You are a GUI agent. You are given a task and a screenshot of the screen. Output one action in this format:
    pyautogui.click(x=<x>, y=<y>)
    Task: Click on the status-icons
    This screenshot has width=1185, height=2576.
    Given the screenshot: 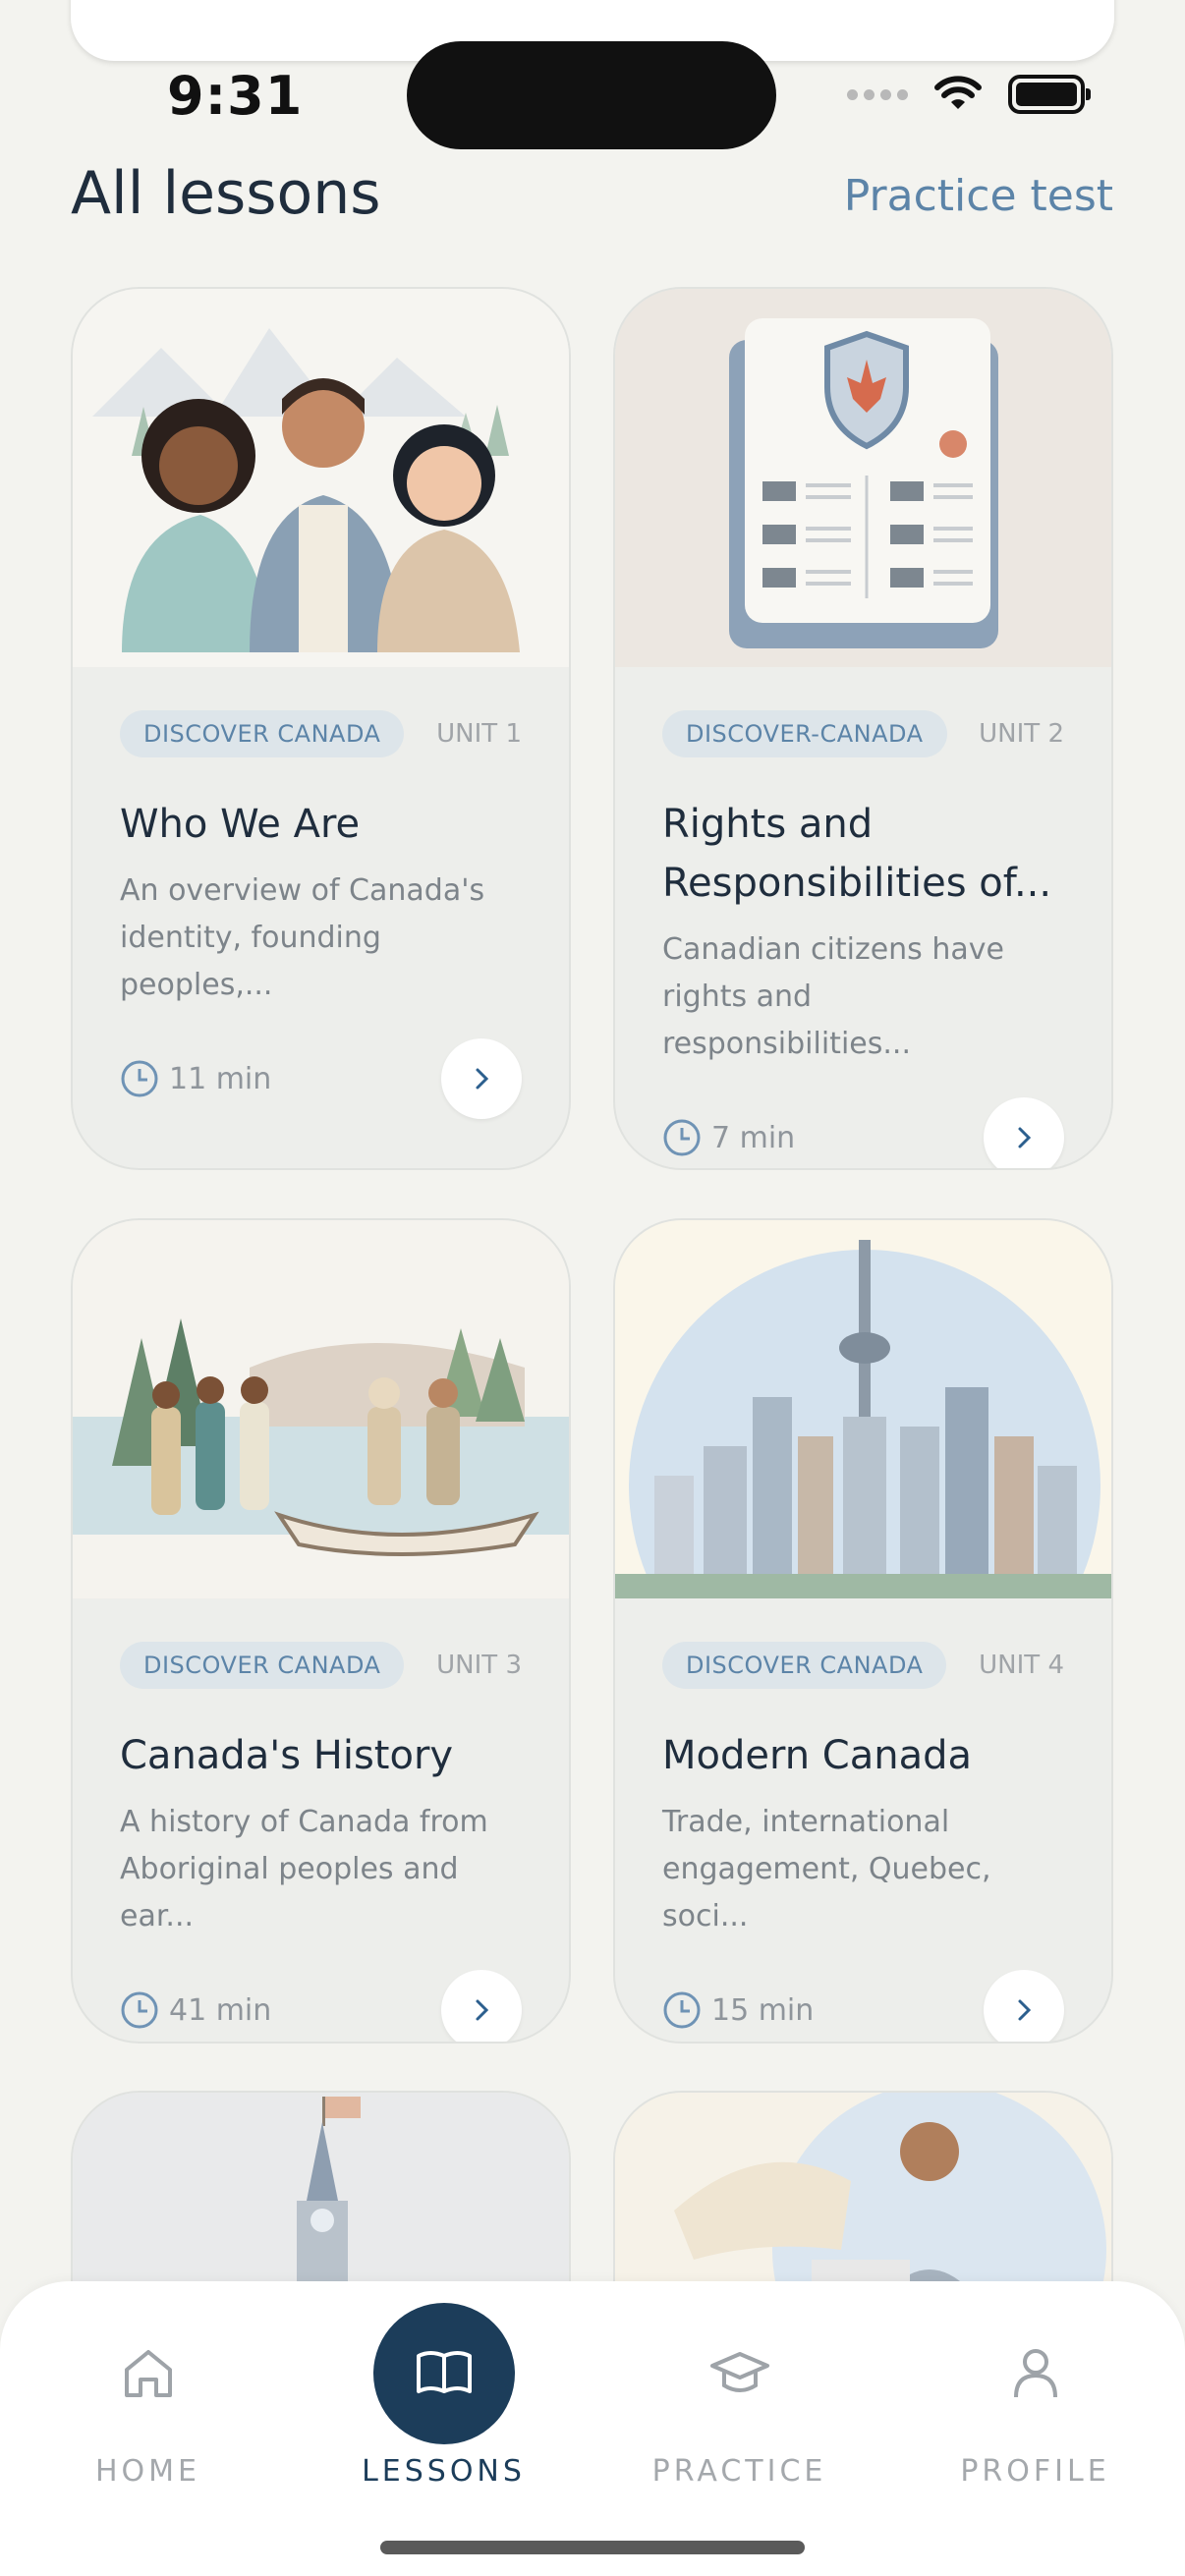 What is the action you would take?
    pyautogui.click(x=969, y=94)
    